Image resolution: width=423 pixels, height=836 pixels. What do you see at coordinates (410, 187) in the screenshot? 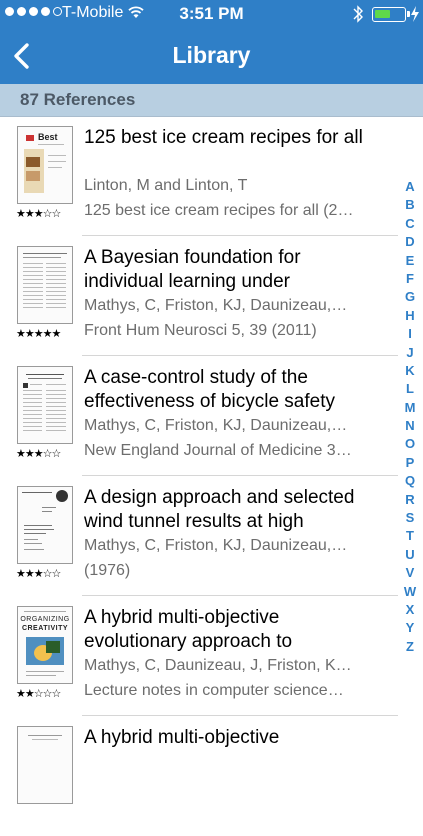
I see `index-letter-a: A` at bounding box center [410, 187].